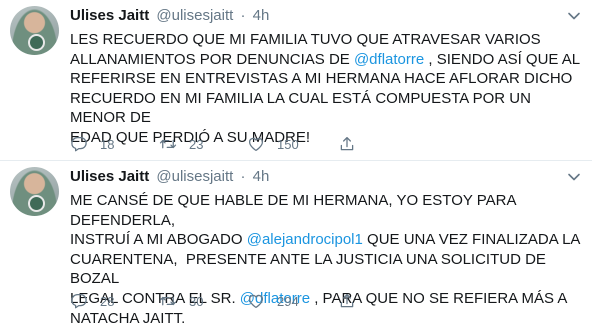  What do you see at coordinates (181, 301) in the screenshot?
I see `retweet-button: 30` at bounding box center [181, 301].